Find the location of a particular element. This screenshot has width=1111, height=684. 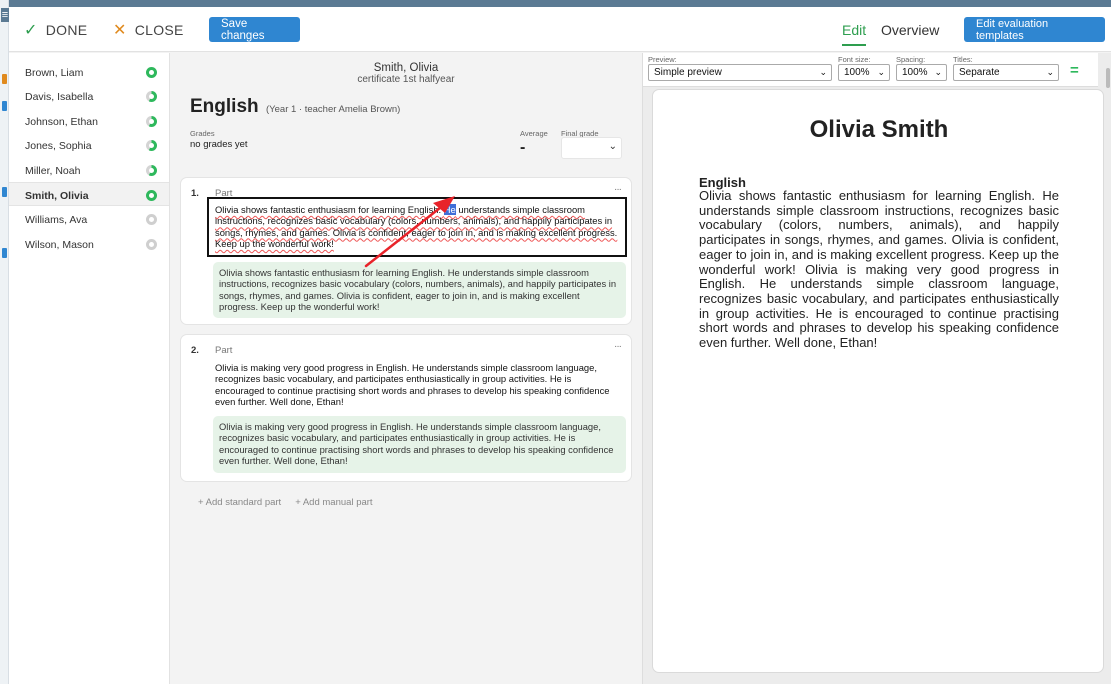

spacing-select: 100% ⌄ is located at coordinates (921, 72).